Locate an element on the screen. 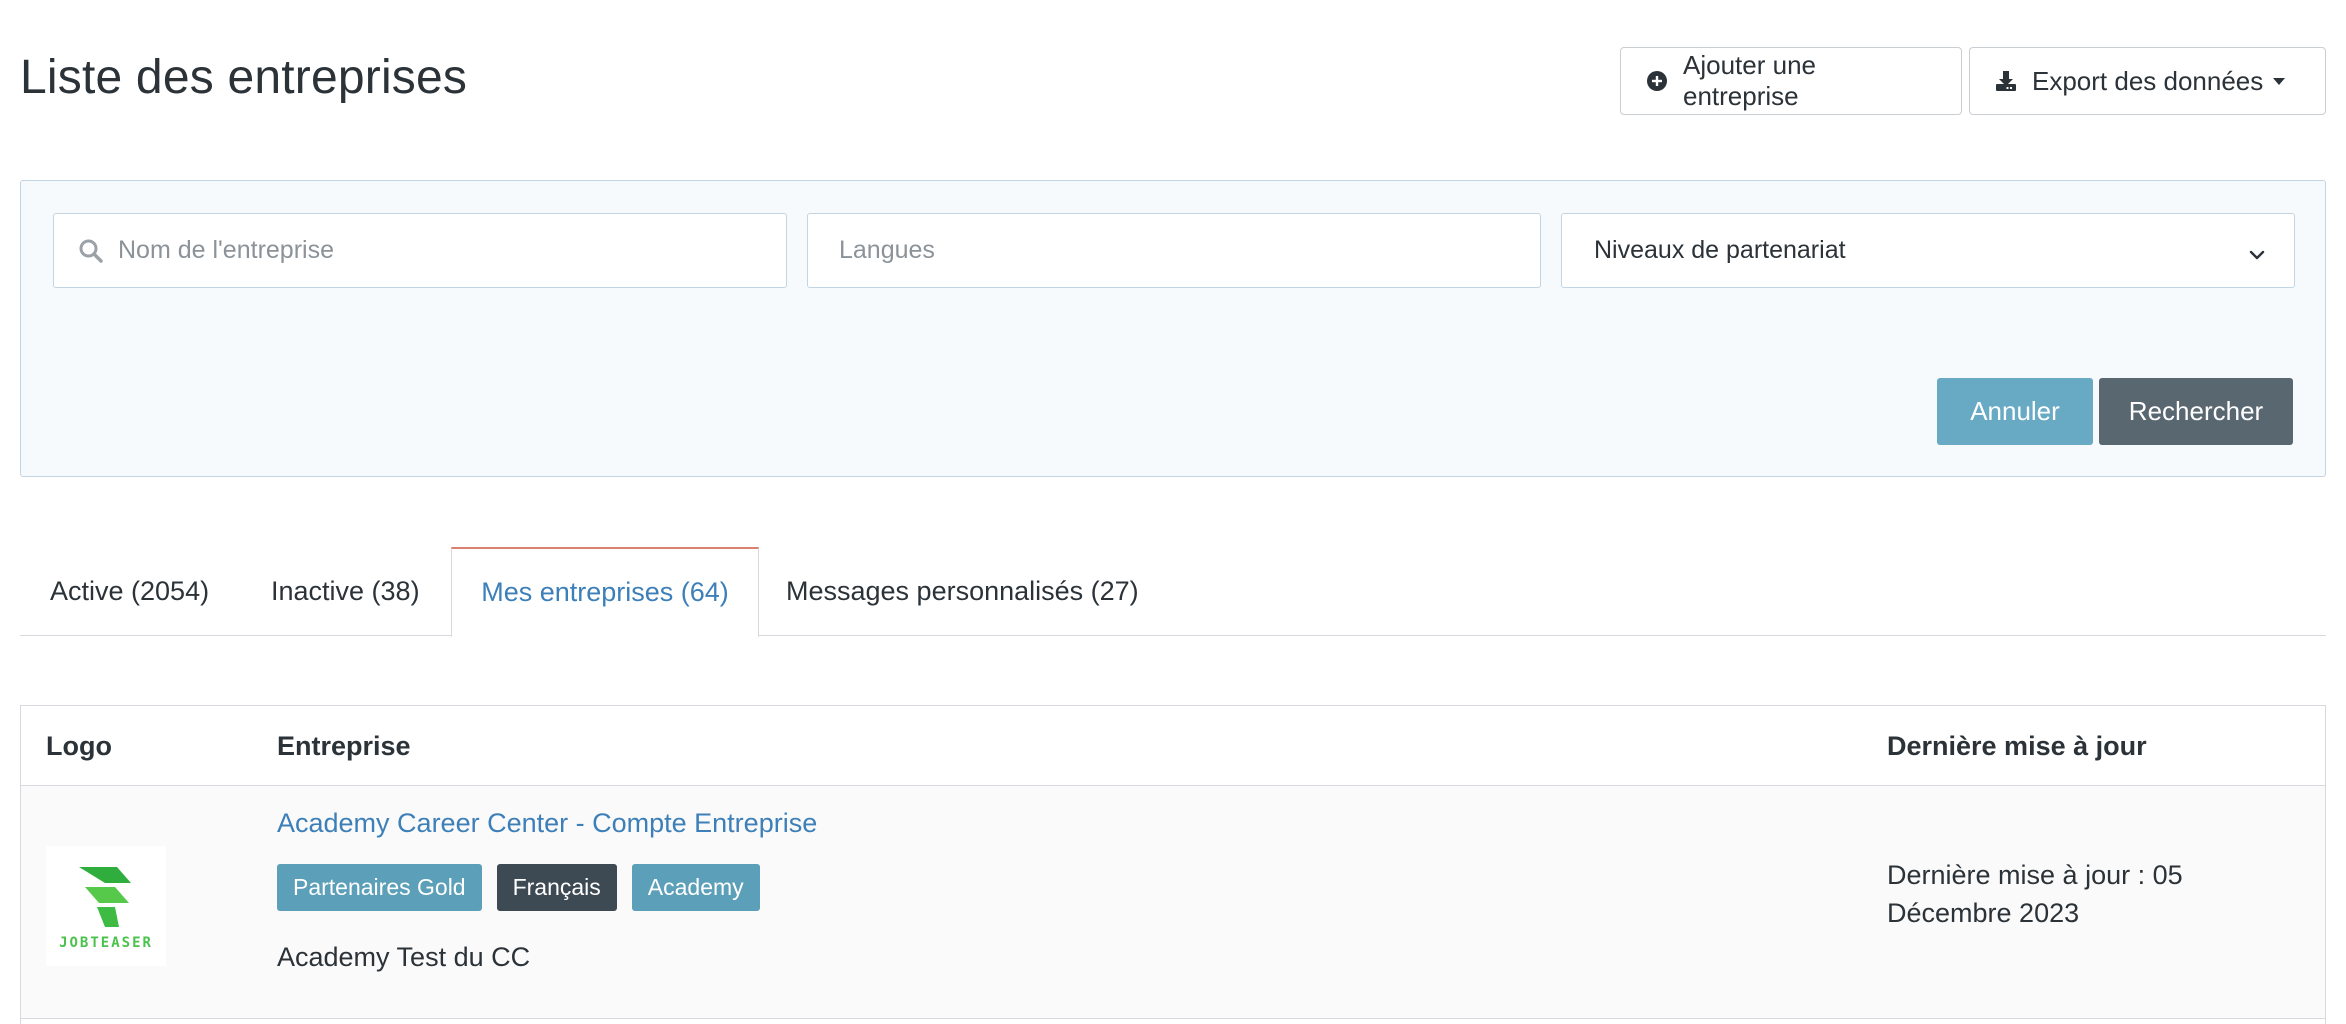  column-header-updated: Dernière mise à jour is located at coordinates (2017, 745).